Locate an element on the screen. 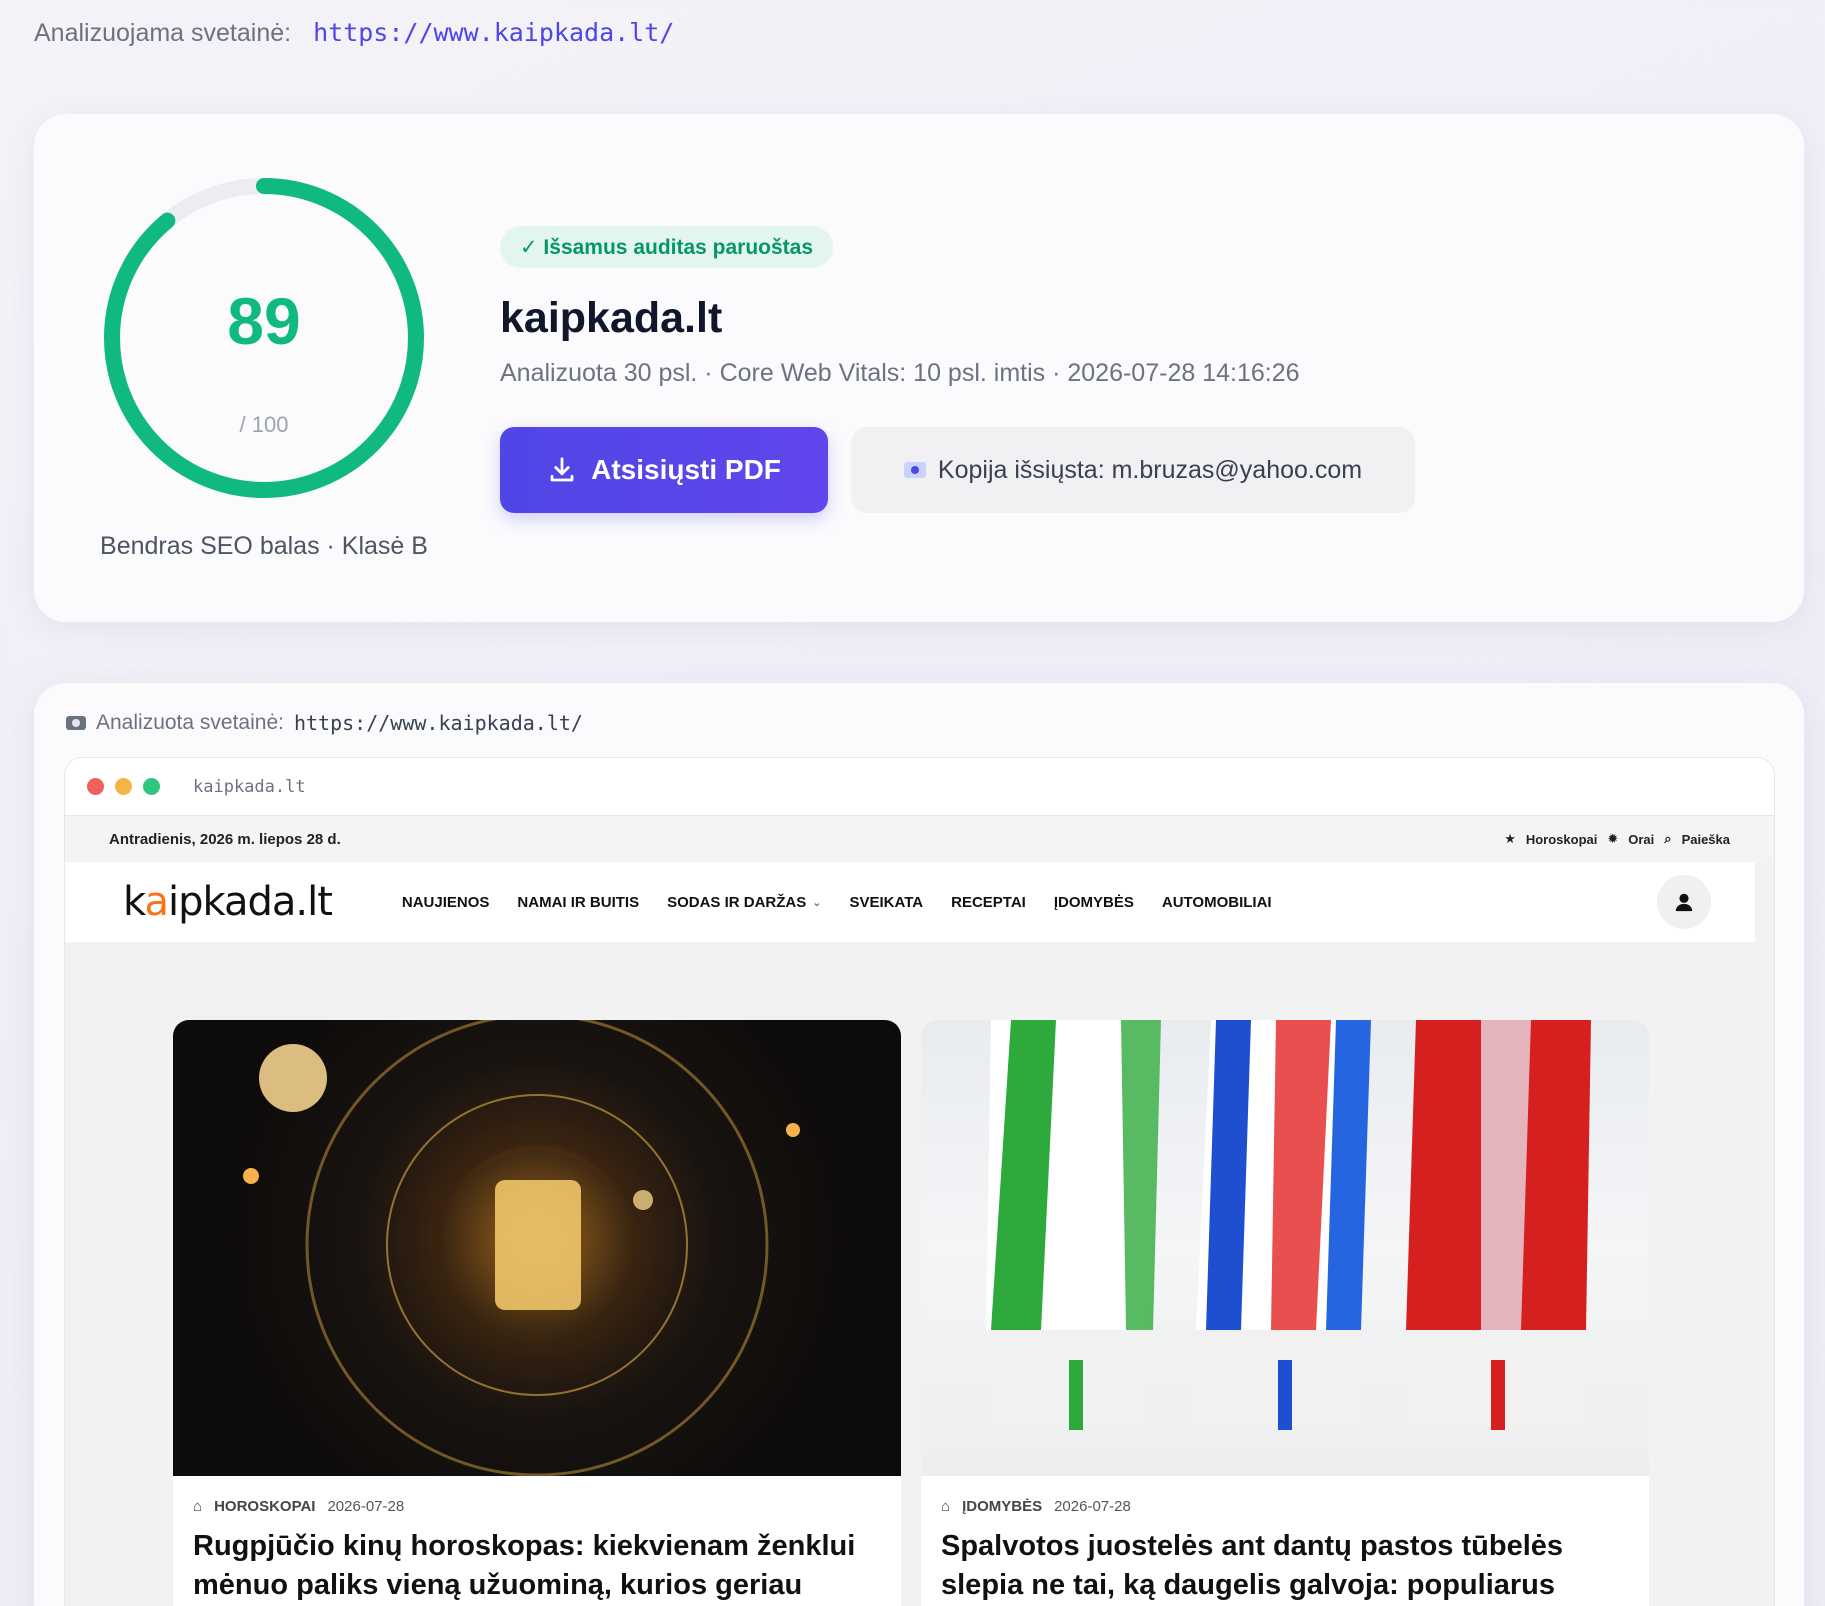  user-account-button is located at coordinates (1684, 902).